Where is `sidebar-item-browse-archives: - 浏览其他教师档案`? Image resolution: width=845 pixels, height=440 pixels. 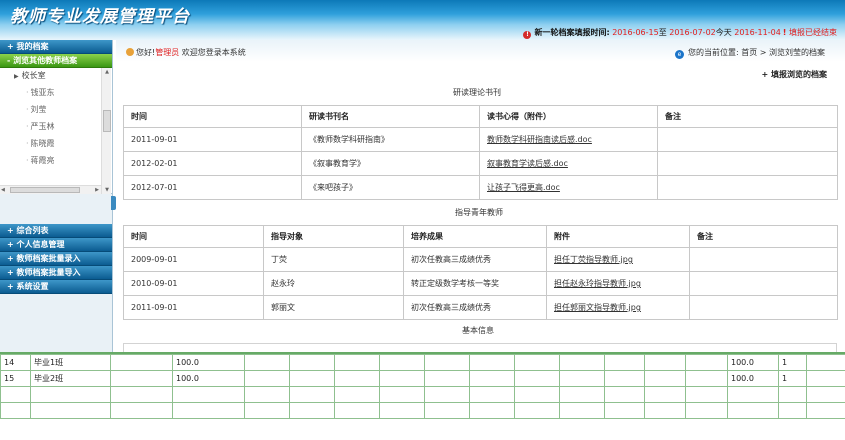 sidebar-item-browse-archives: - 浏览其他教师档案 is located at coordinates (56, 61).